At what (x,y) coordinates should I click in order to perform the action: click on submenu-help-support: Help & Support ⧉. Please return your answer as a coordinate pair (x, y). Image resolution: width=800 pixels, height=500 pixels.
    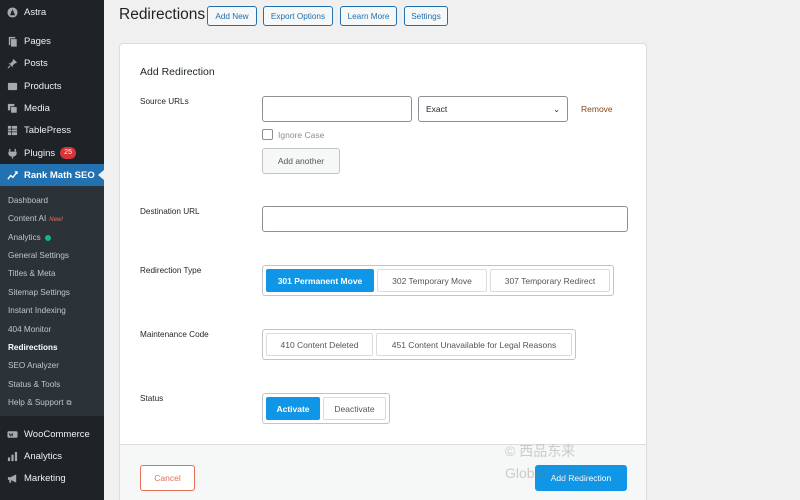
    Looking at the image, I should click on (40, 403).